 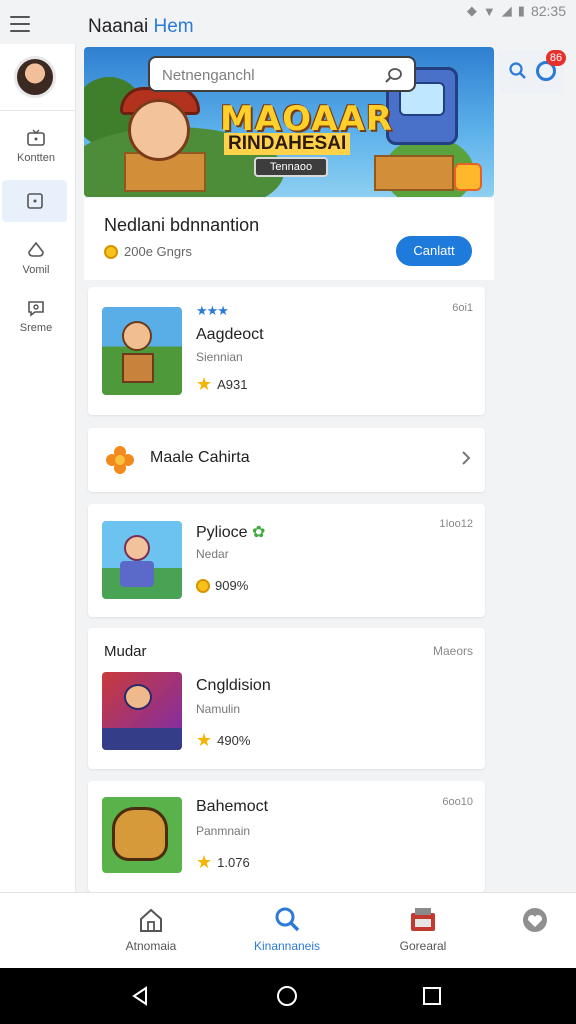 What do you see at coordinates (173, 26) in the screenshot?
I see `app-title-accent: Hem` at bounding box center [173, 26].